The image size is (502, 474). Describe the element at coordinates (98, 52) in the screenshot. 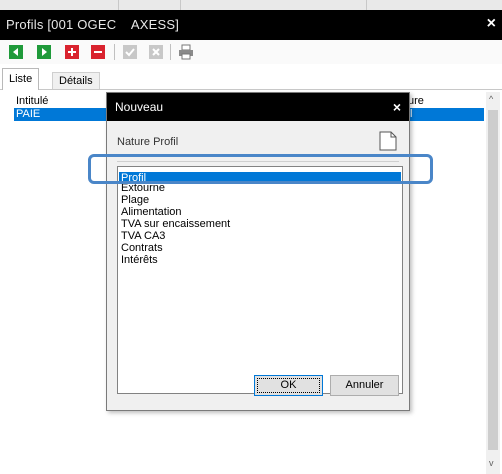

I see `delete-icon` at that location.